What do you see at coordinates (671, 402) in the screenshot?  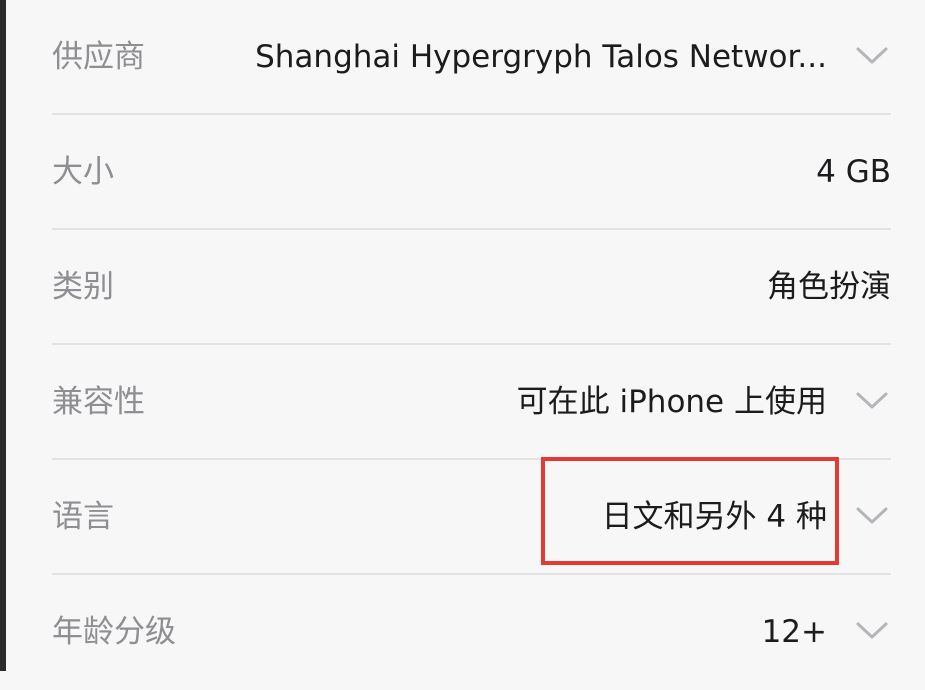 I see `compatibility-value: 可在此 iPhone 上使用` at bounding box center [671, 402].